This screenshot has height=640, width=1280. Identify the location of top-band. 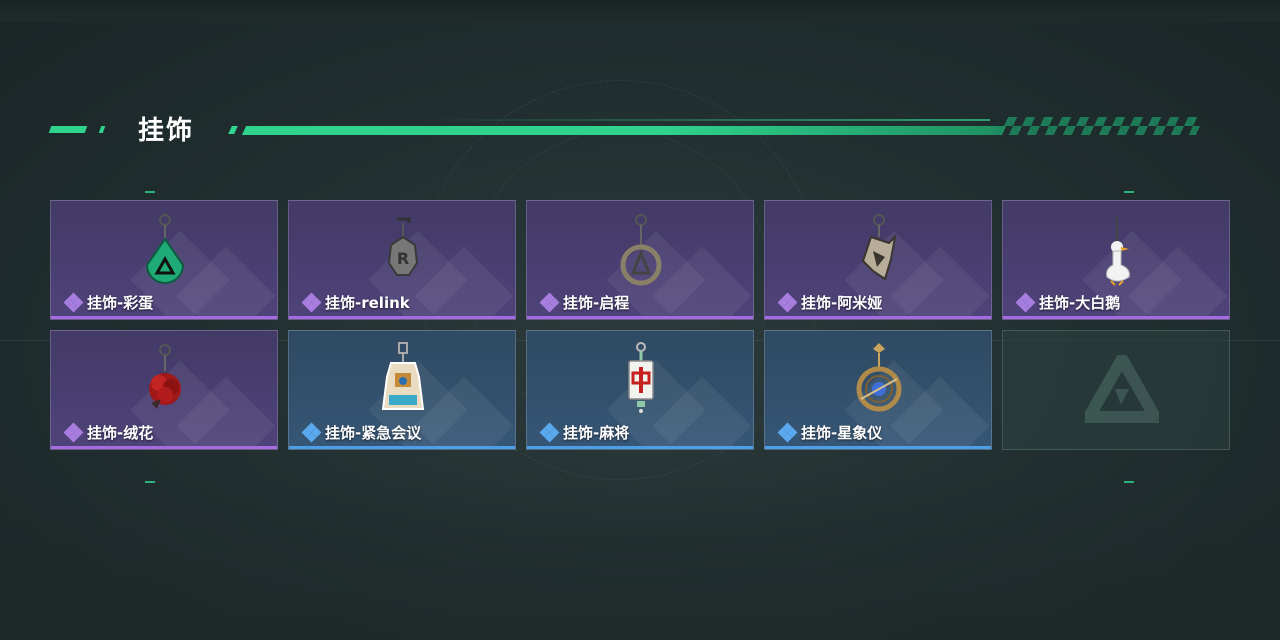
(640, 11).